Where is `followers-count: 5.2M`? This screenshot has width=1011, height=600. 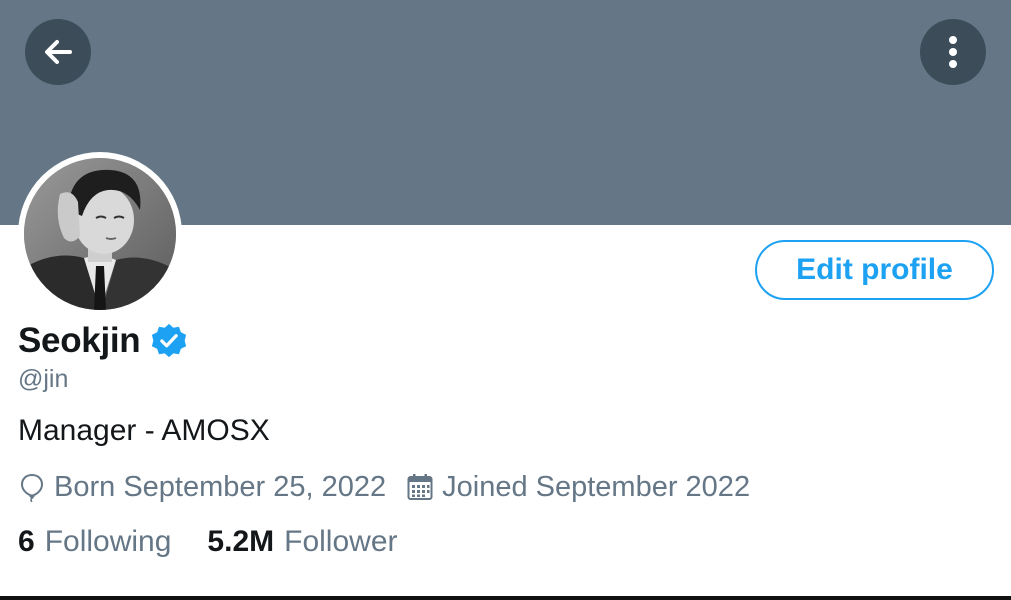 followers-count: 5.2M is located at coordinates (241, 541).